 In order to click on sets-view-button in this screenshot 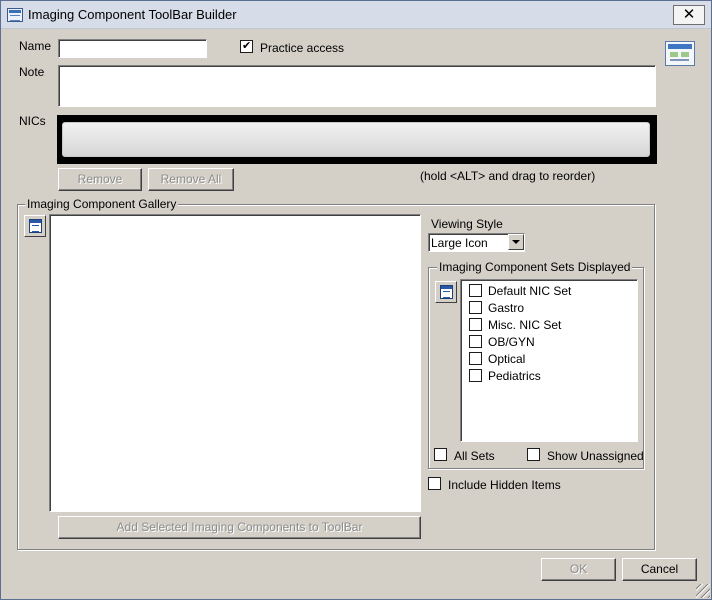, I will do `click(446, 292)`.